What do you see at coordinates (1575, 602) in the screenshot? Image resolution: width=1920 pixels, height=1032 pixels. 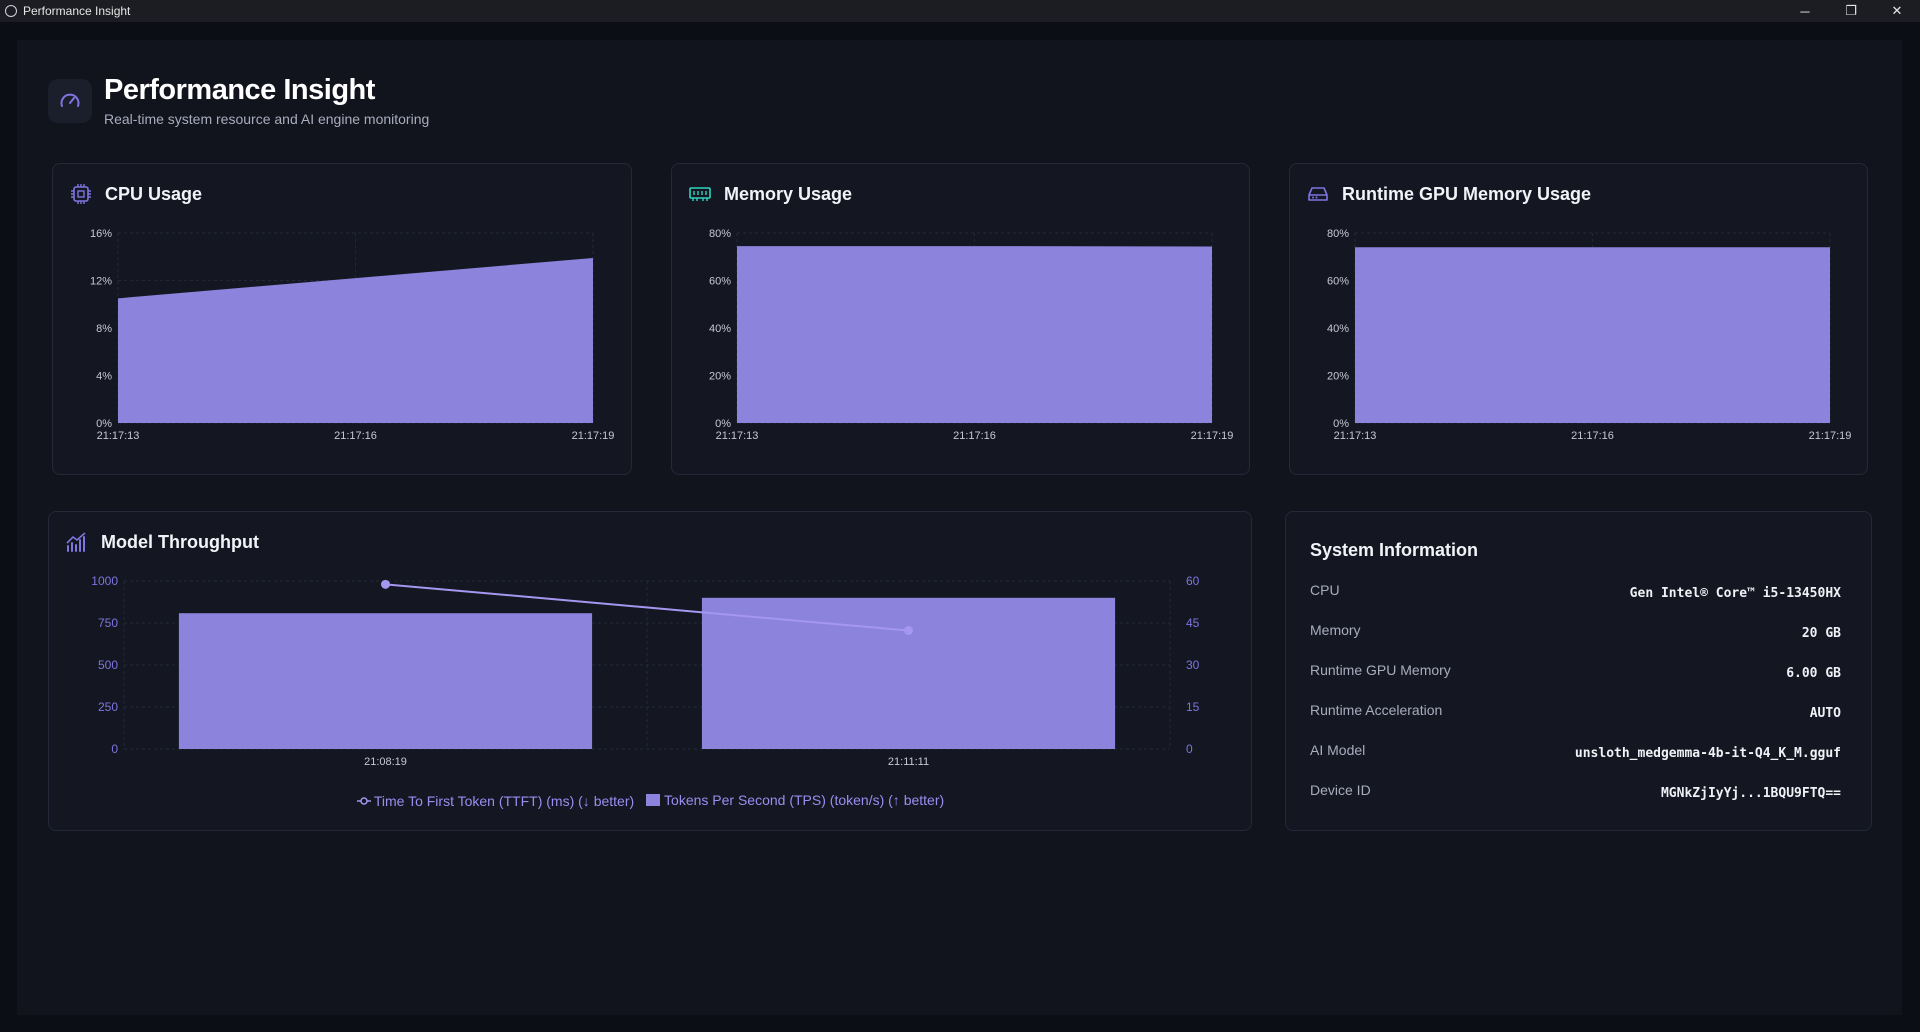 I see `info-row-cpu: CPU Gen Intel® Core™ i5-13450HX` at bounding box center [1575, 602].